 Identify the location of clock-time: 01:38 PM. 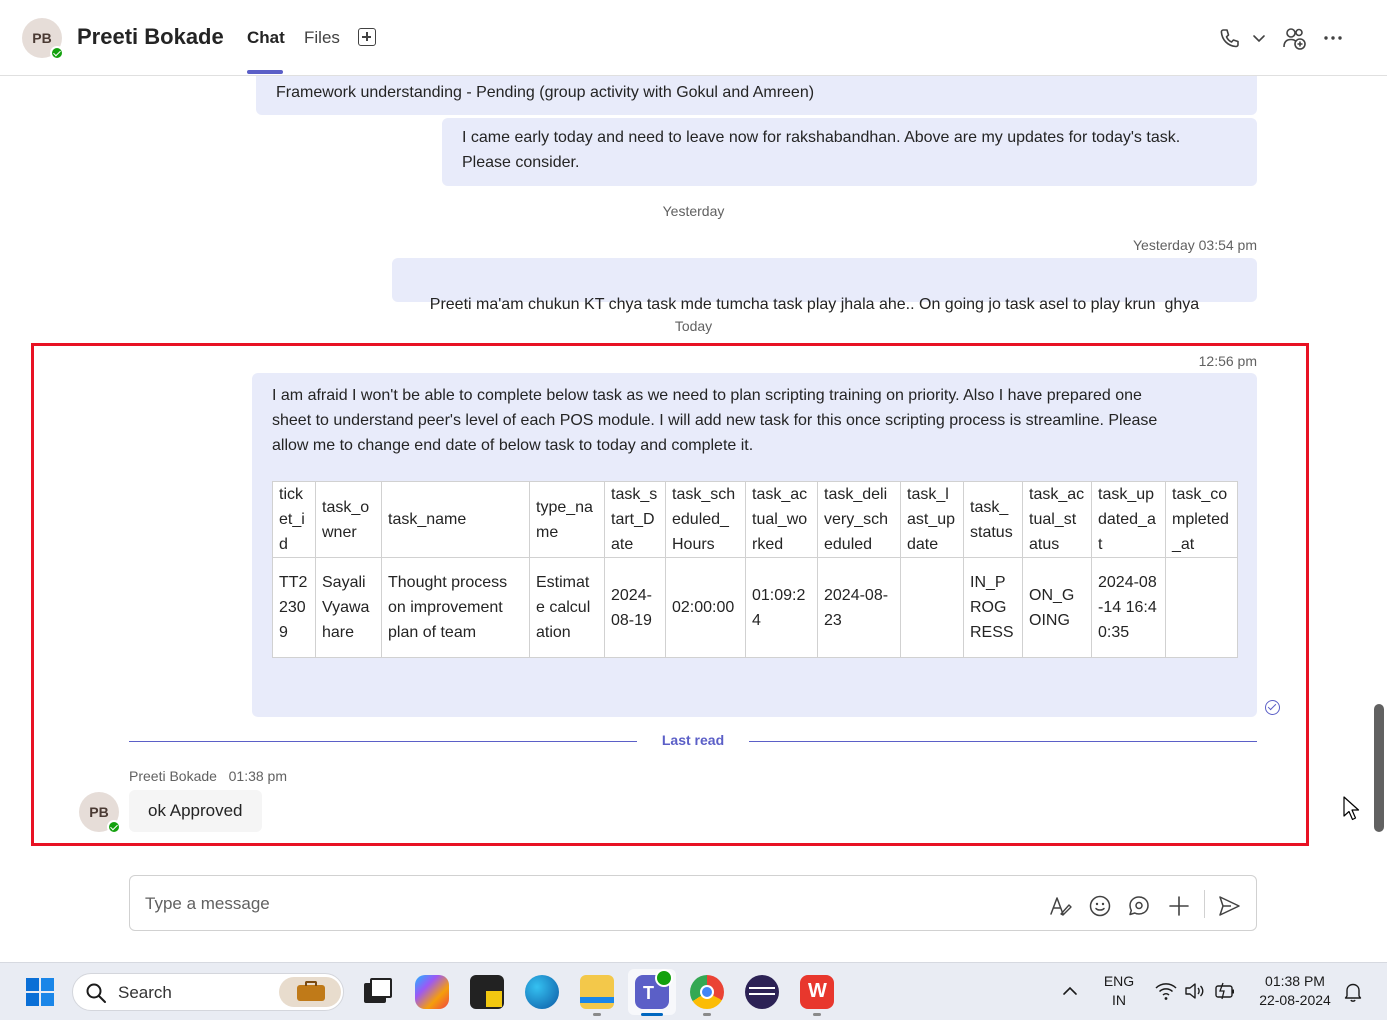
(1295, 981).